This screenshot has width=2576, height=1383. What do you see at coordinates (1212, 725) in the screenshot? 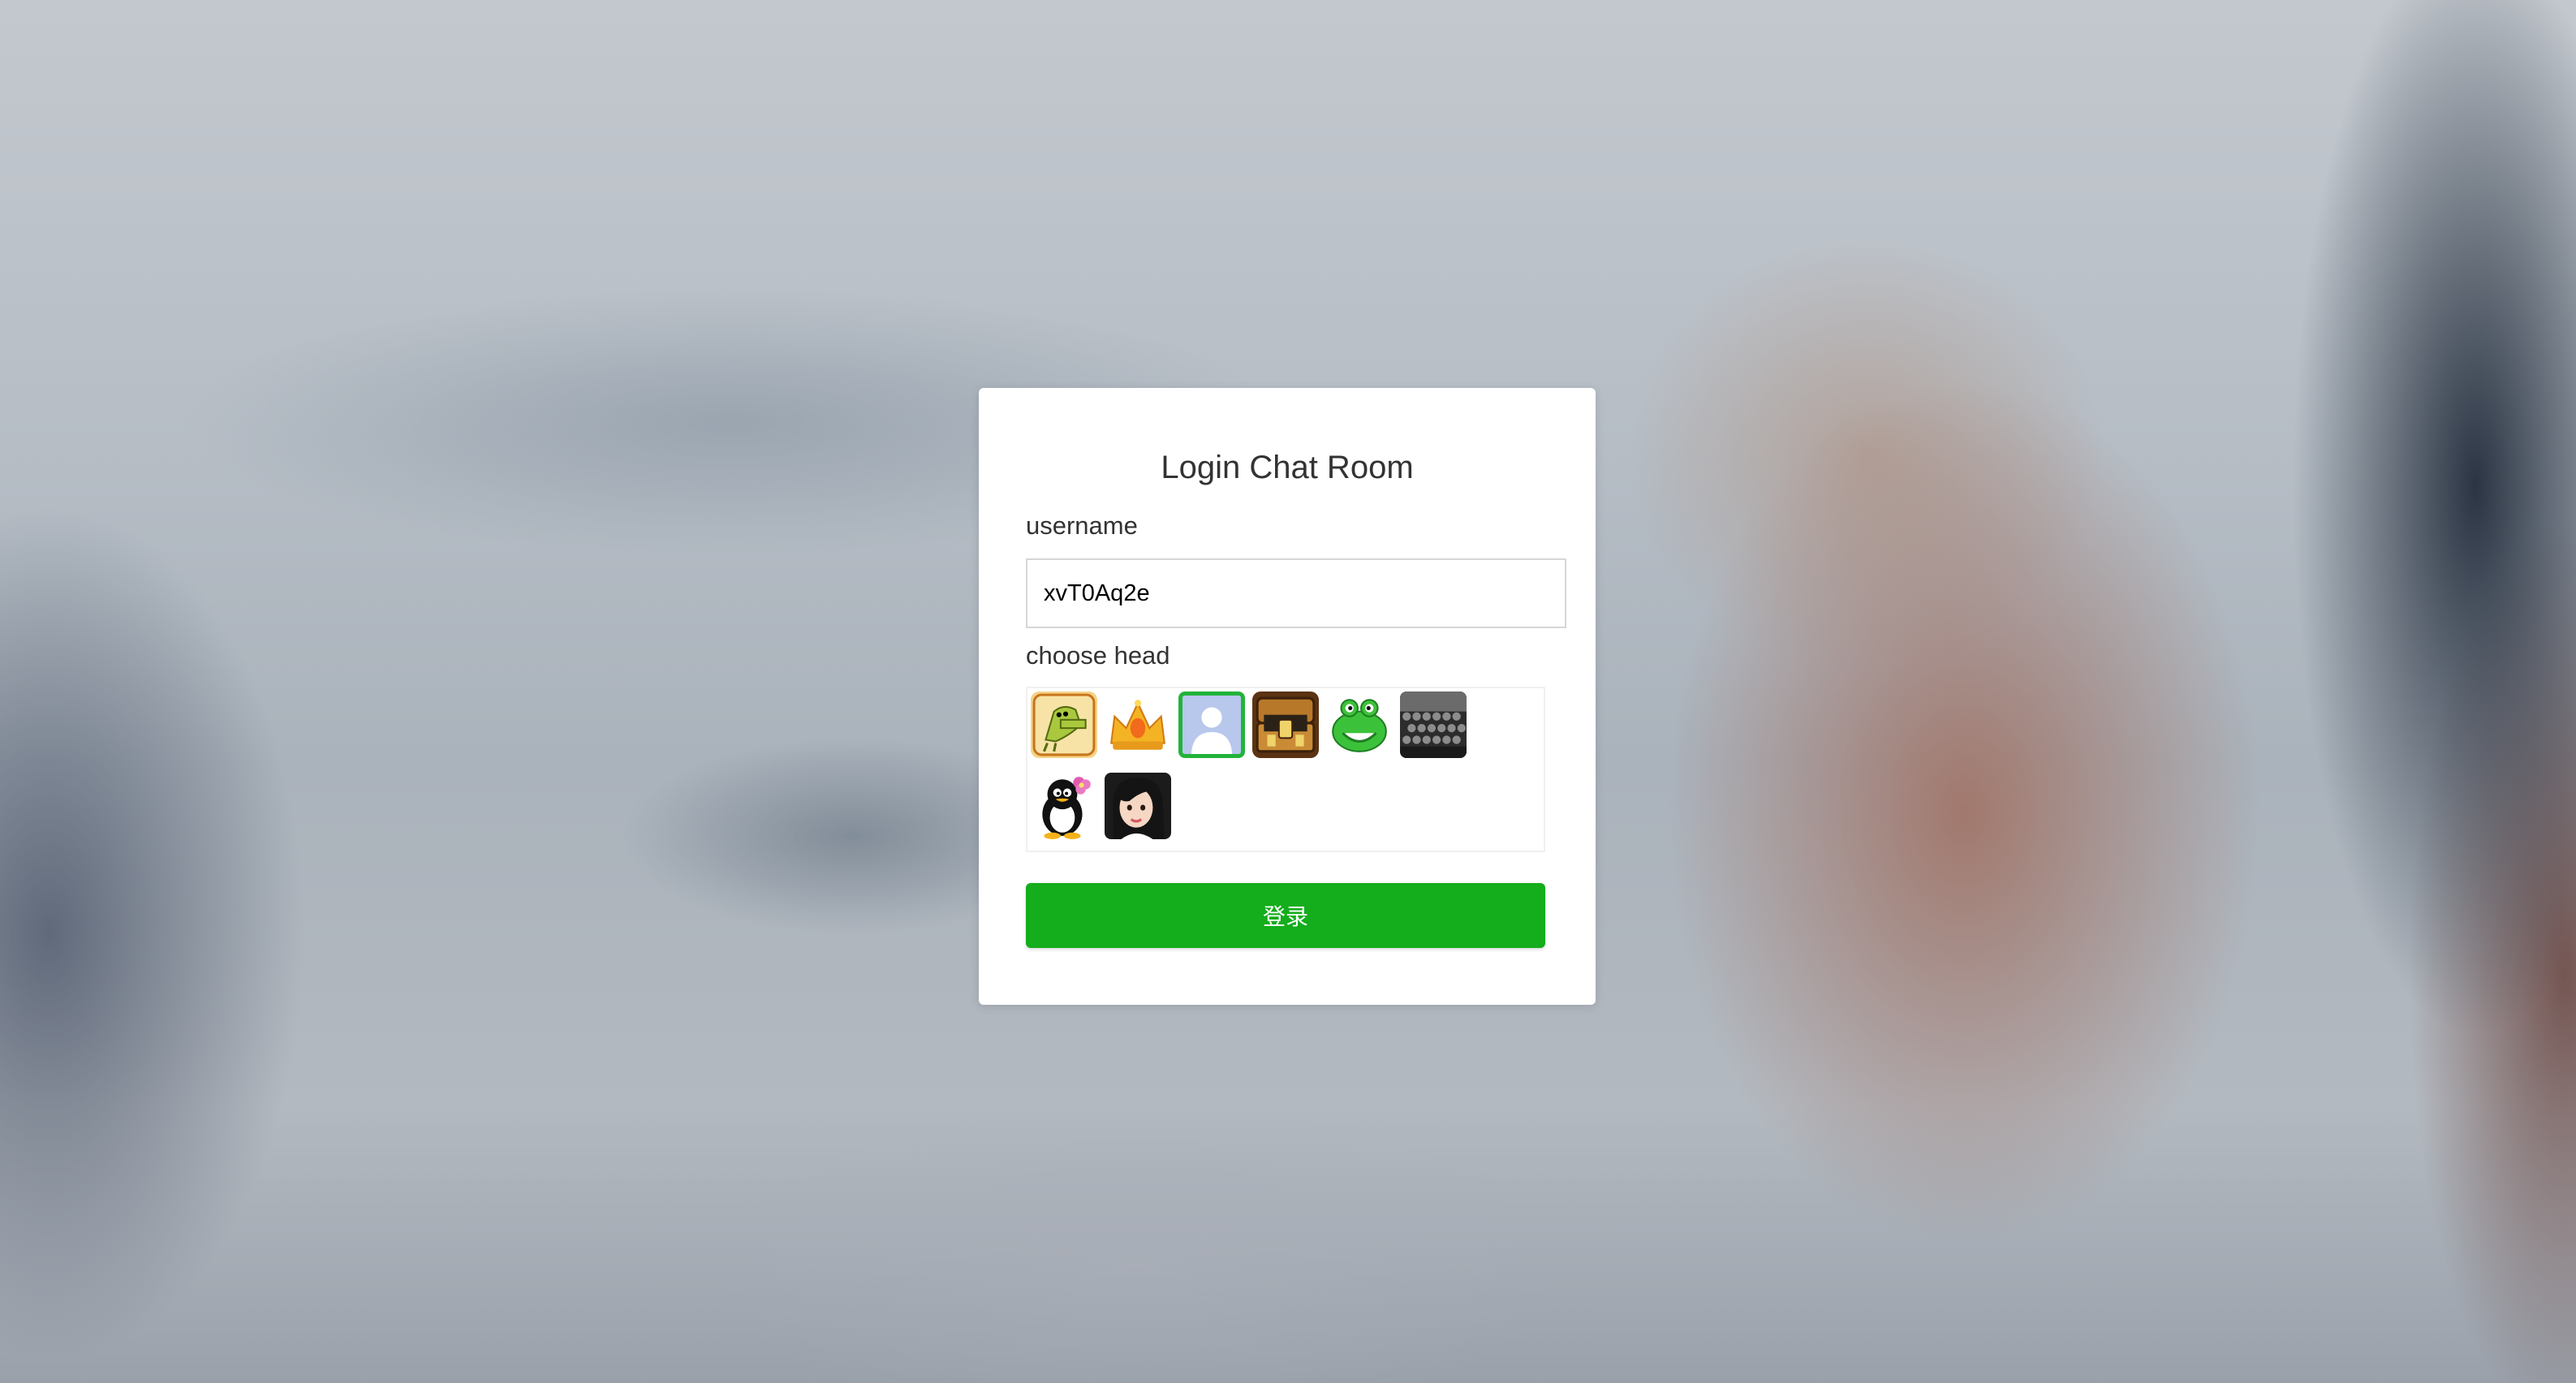
I see `default-person-avatar-icon` at bounding box center [1212, 725].